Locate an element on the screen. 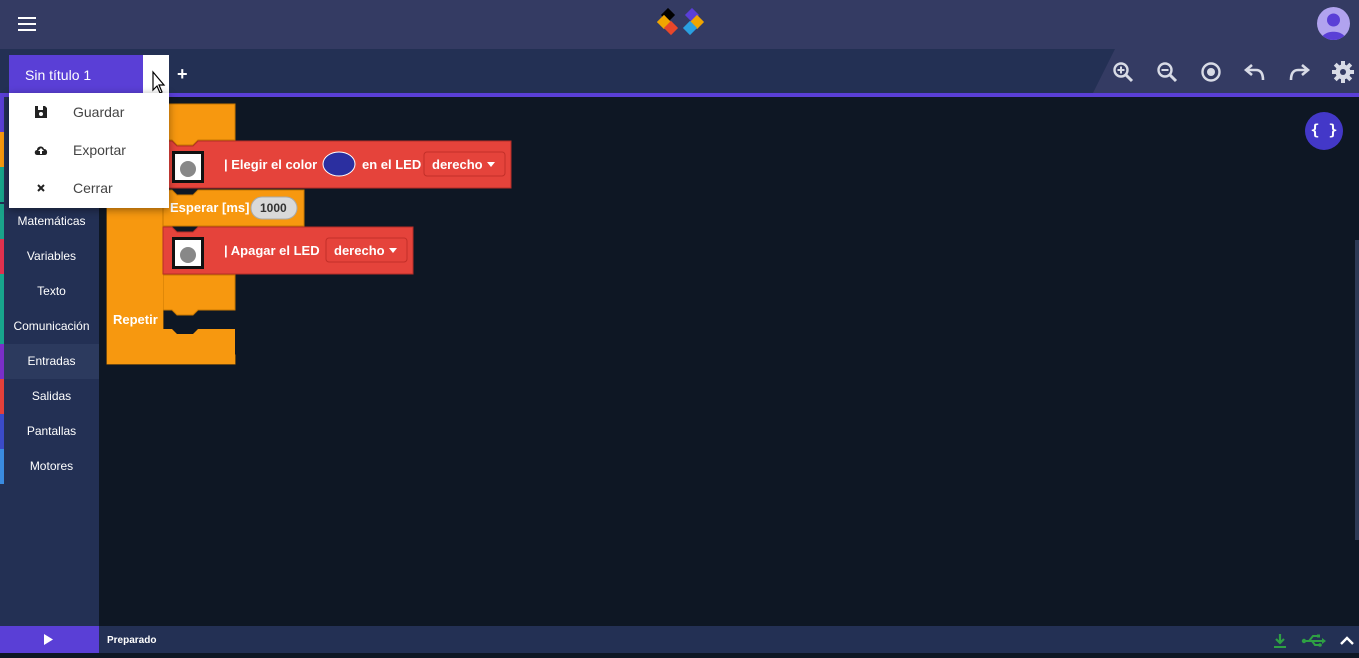 This screenshot has width=1359, height=658. tab-dropdown-menu: Guardar Exportar Cerrar is located at coordinates (89, 150).